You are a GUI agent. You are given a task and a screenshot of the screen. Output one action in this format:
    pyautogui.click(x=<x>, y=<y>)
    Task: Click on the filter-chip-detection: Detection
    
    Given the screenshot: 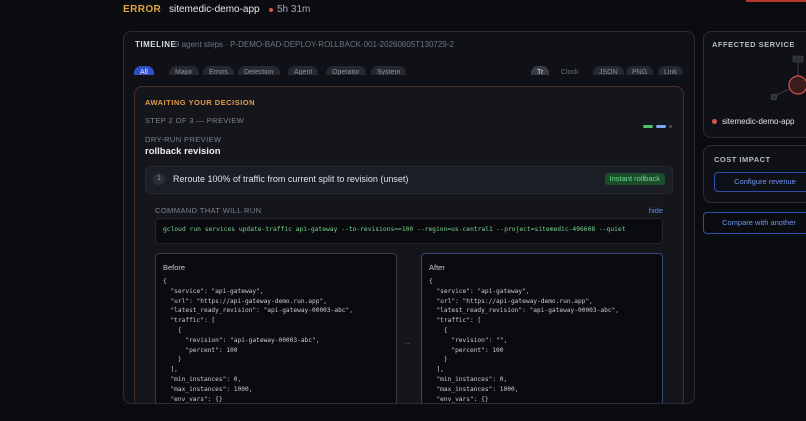 What is the action you would take?
    pyautogui.click(x=259, y=70)
    